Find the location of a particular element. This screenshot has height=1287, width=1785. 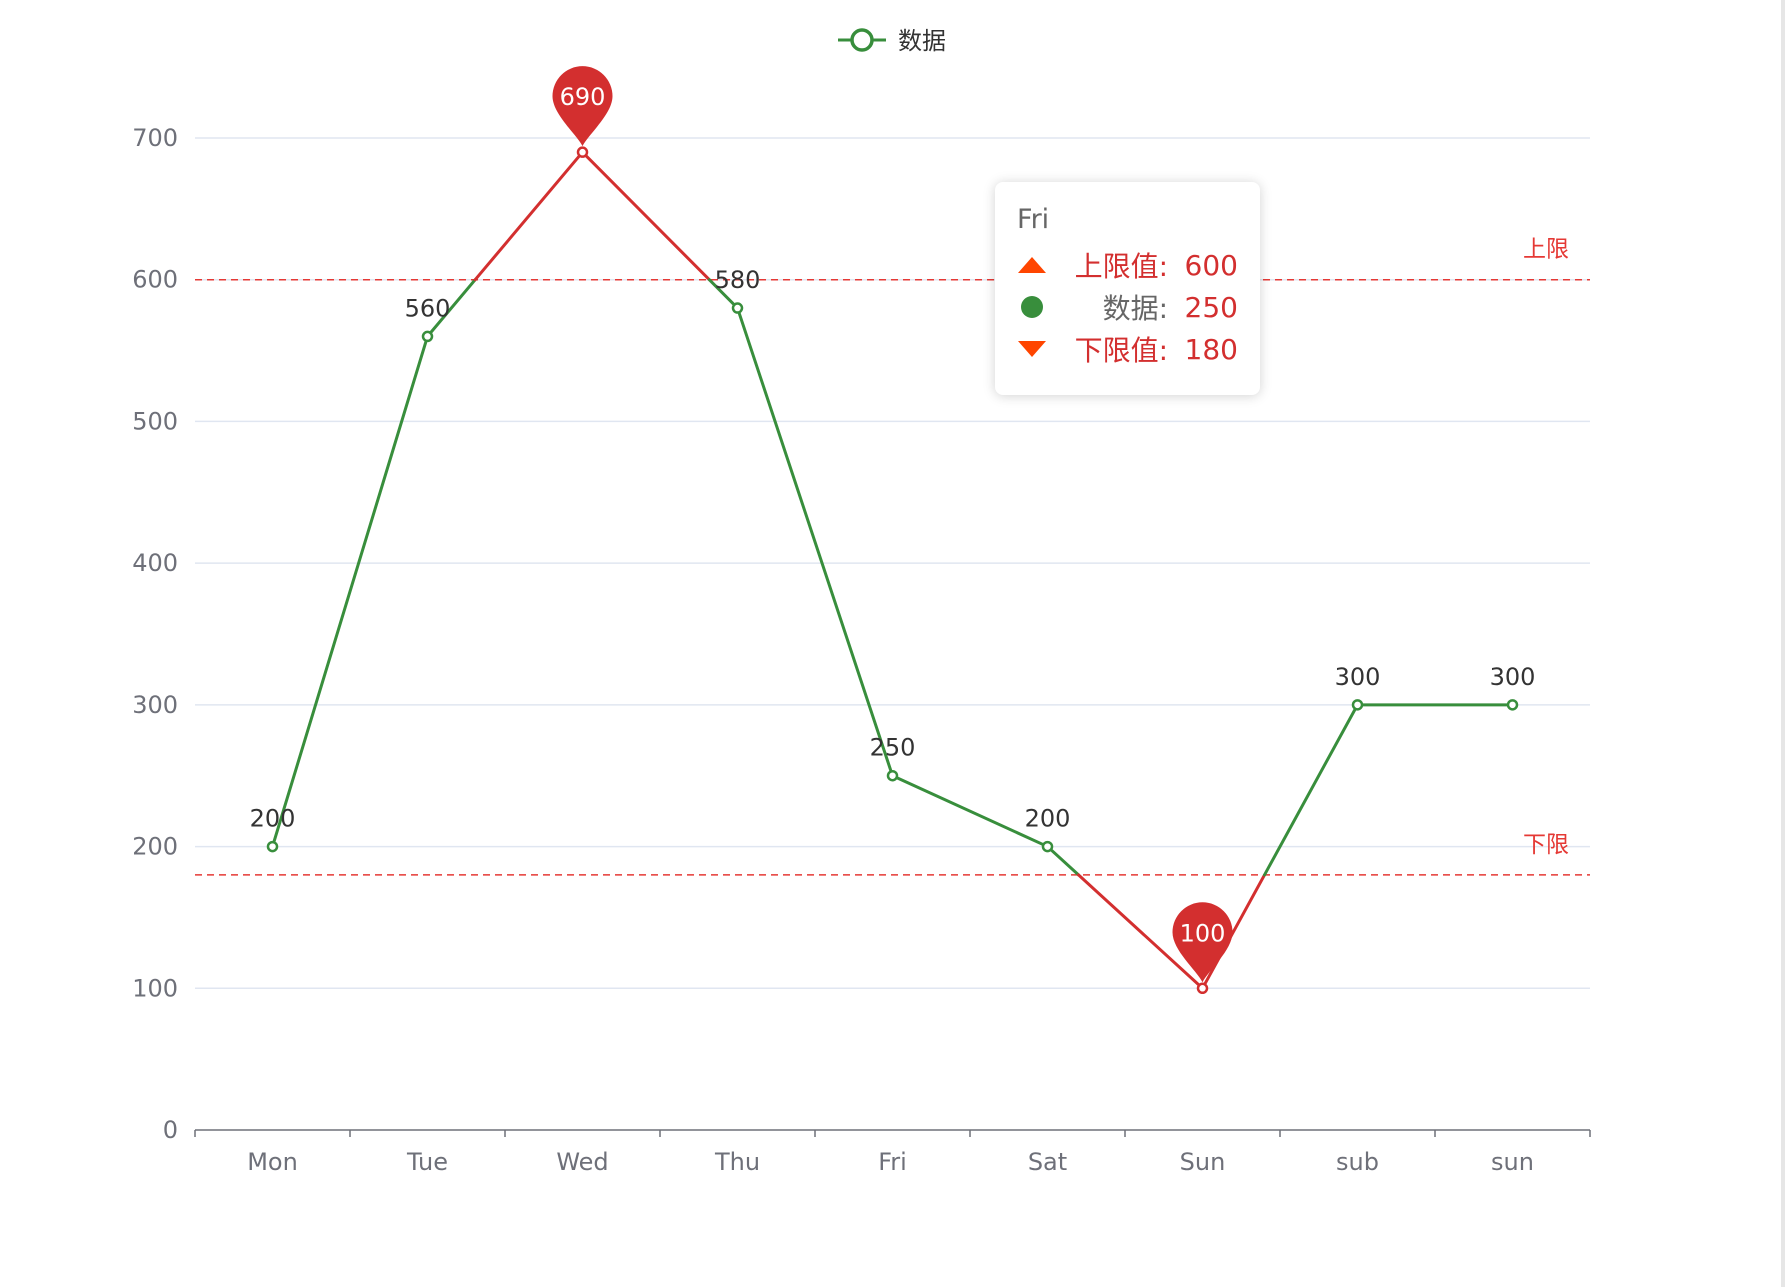

tooltip-data-value: 250 is located at coordinates (1211, 307).